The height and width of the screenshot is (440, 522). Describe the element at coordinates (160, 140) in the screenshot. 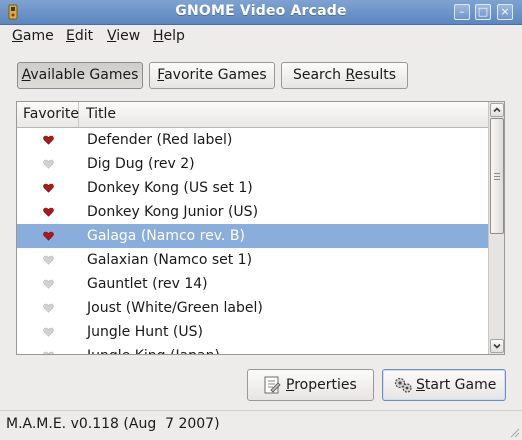

I see `game-title: Defender (Red label)` at that location.